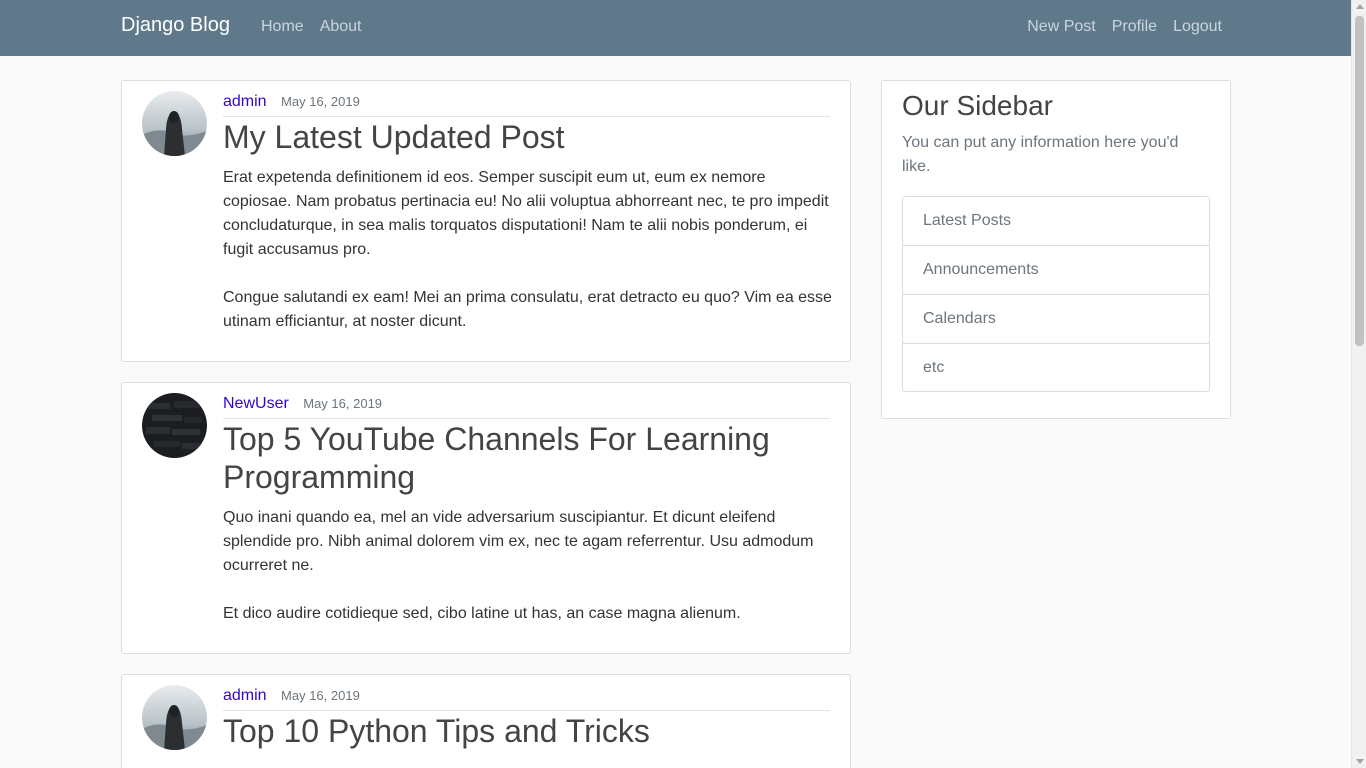 This screenshot has width=1366, height=768. What do you see at coordinates (1359, 181) in the screenshot?
I see `scrollbar-thumb` at bounding box center [1359, 181].